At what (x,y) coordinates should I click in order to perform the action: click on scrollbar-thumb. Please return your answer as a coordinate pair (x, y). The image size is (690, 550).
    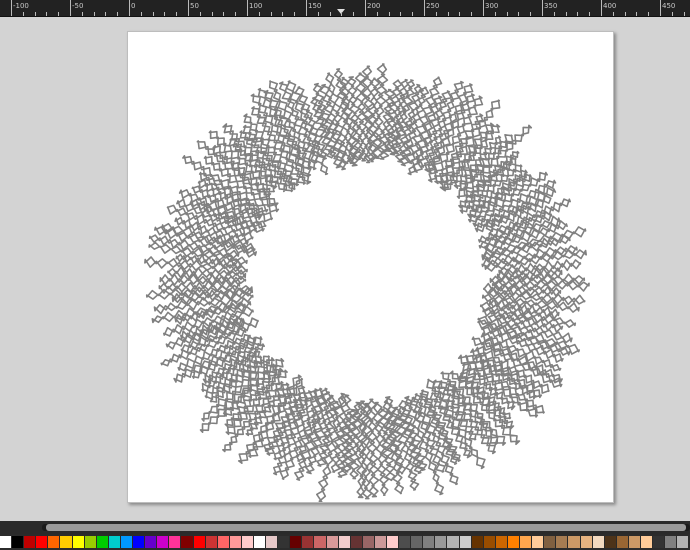
    Looking at the image, I should click on (366, 527).